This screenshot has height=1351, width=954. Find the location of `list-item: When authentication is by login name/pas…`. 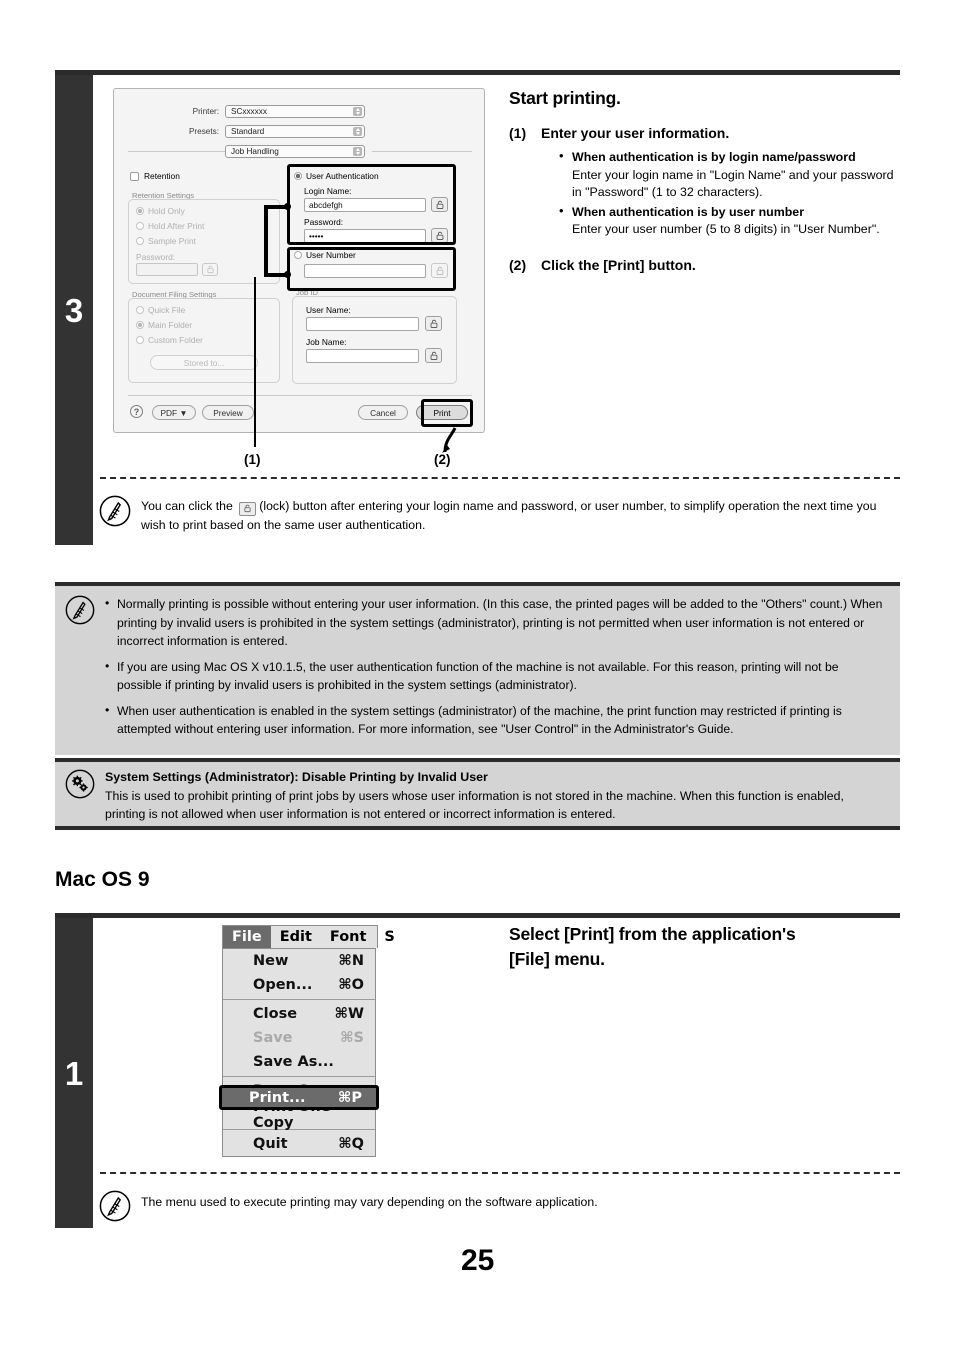

list-item: When authentication is by login name/pas… is located at coordinates (731, 175).